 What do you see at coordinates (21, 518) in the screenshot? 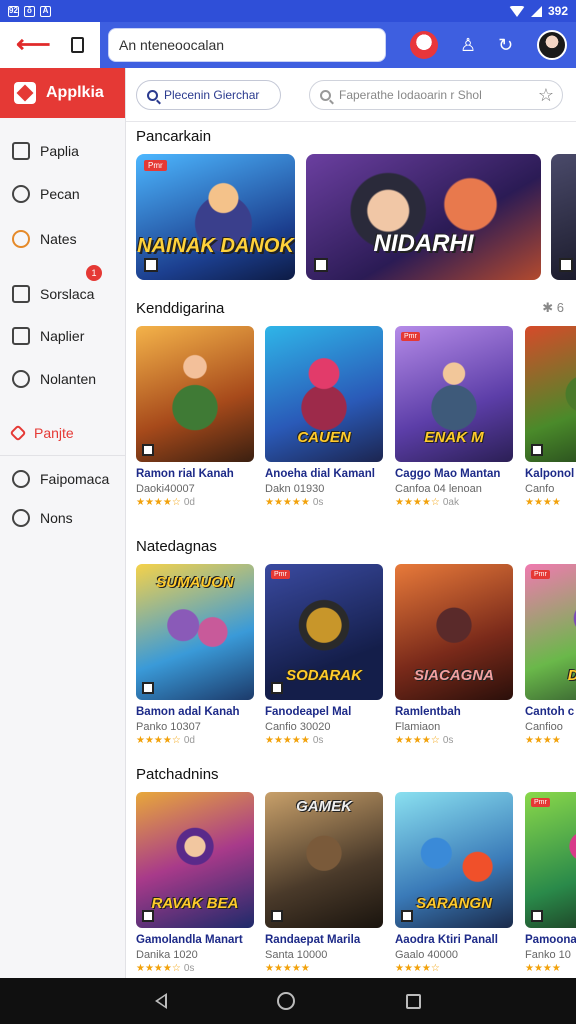
I see `shield-icon` at bounding box center [21, 518].